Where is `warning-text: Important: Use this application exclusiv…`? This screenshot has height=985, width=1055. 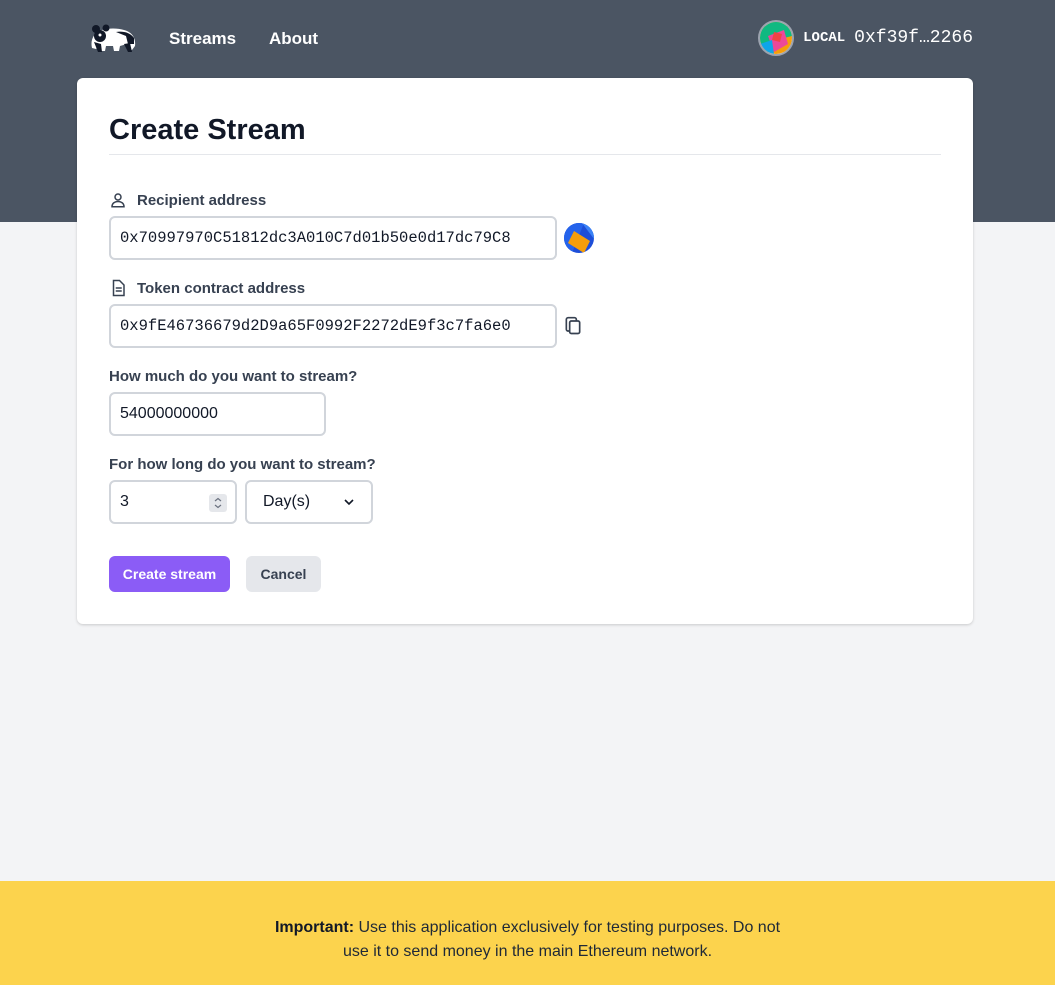 warning-text: Important: Use this application exclusiv… is located at coordinates (527, 940).